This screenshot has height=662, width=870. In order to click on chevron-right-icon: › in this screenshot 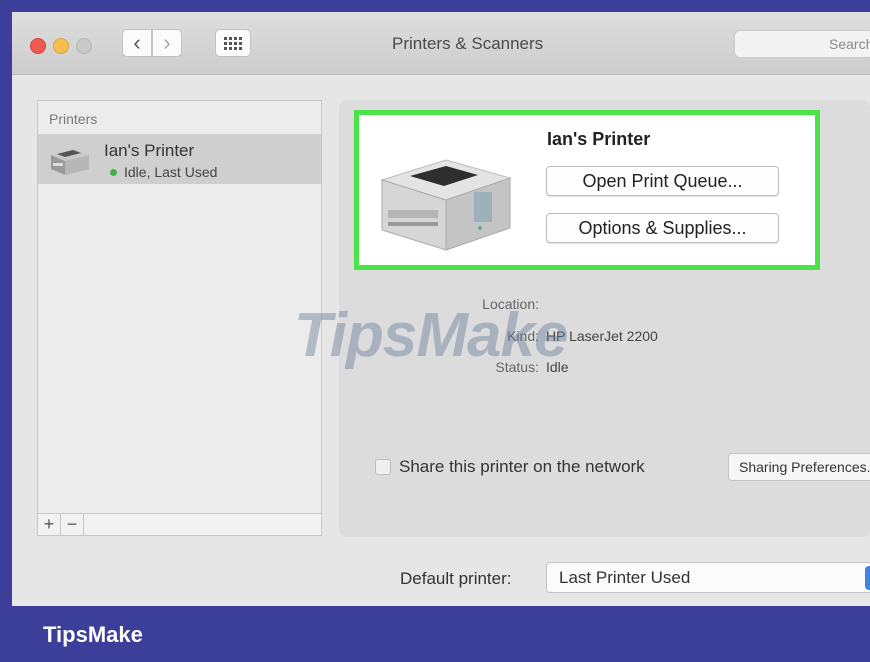, I will do `click(167, 42)`.